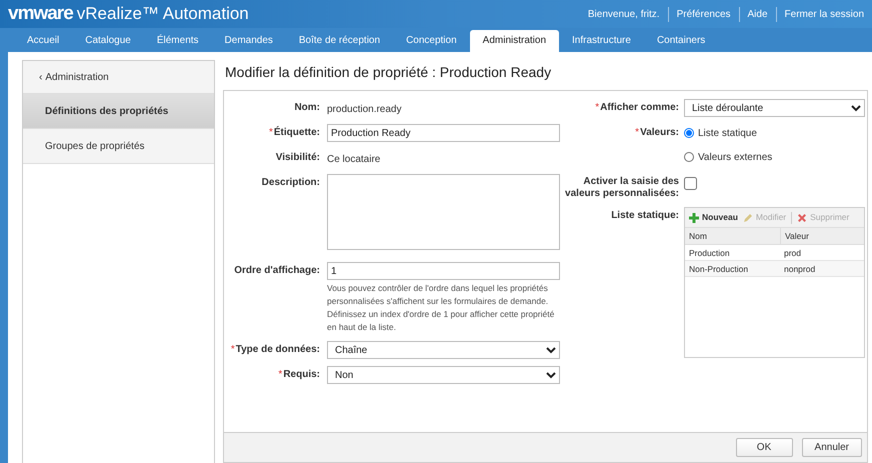  What do you see at coordinates (40, 77) in the screenshot?
I see `back-chevron-icon: ‹` at bounding box center [40, 77].